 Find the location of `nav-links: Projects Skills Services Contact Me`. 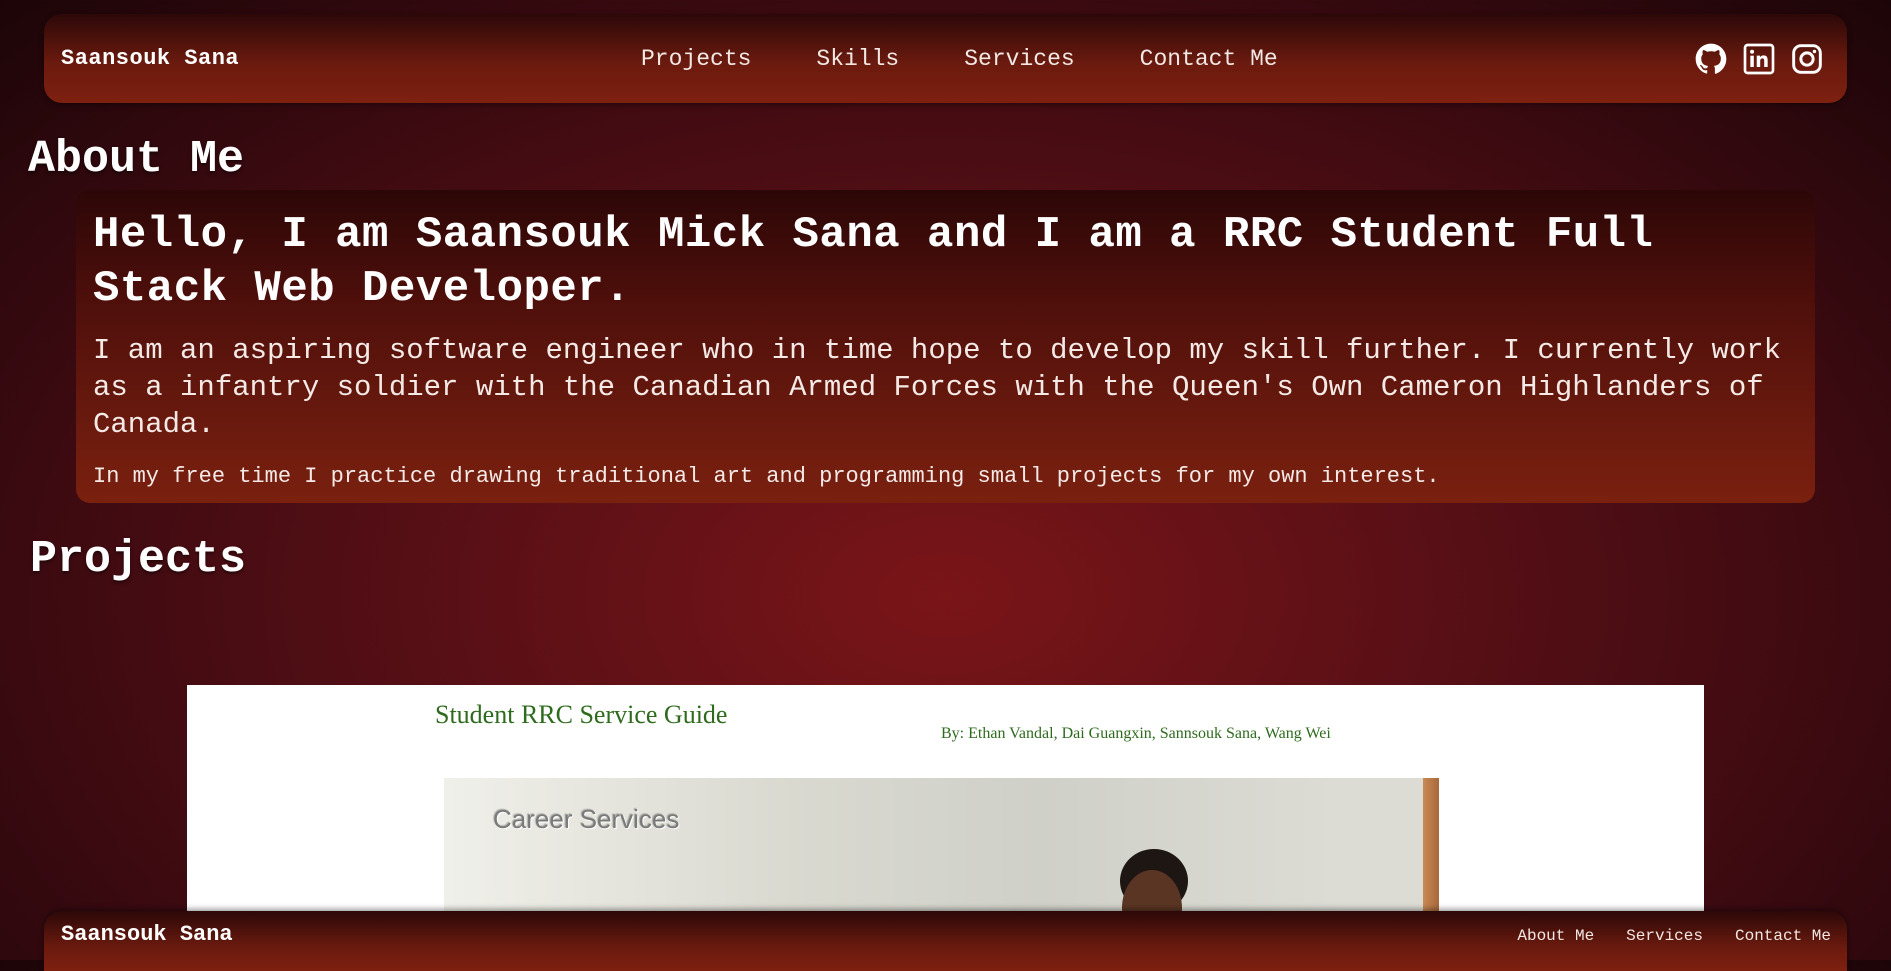

nav-links: Projects Skills Services Contact Me is located at coordinates (959, 58).